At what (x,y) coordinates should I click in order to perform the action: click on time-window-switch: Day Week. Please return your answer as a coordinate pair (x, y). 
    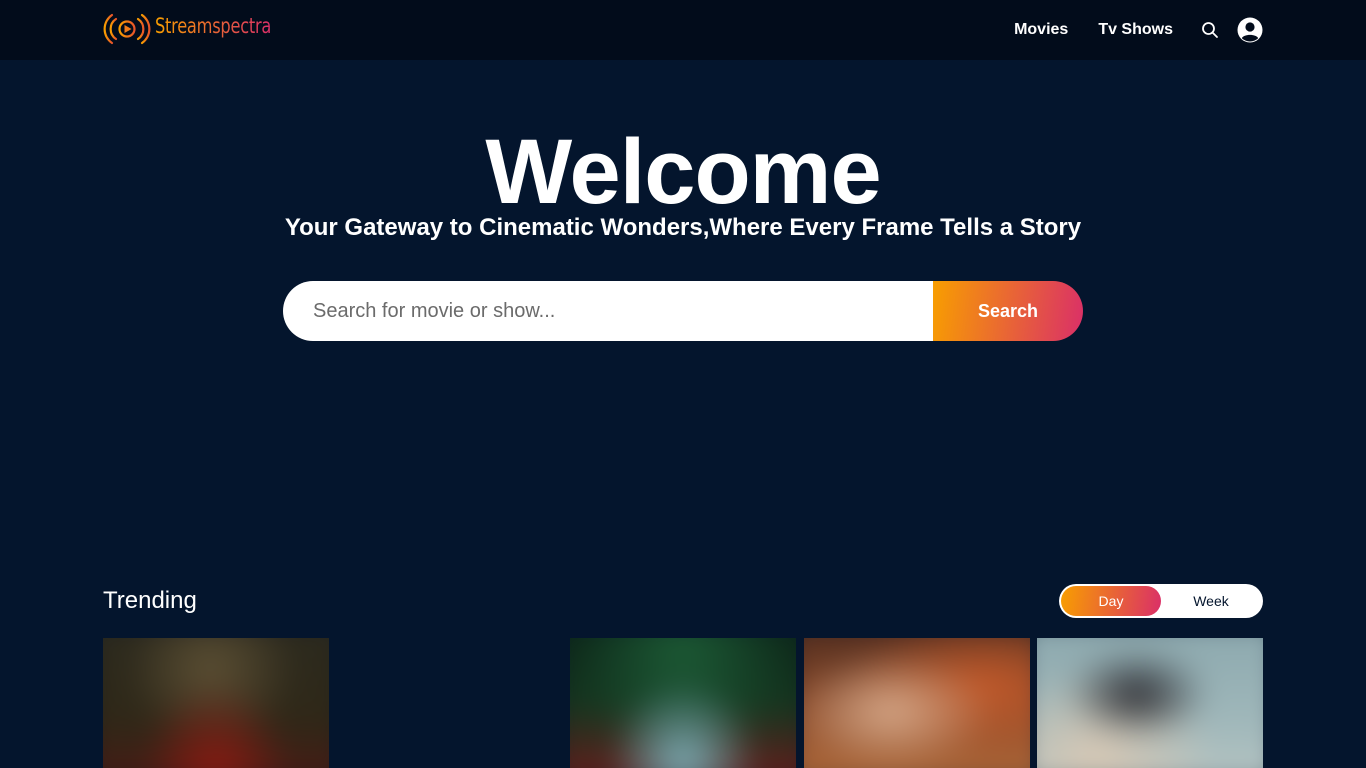
    Looking at the image, I should click on (1161, 601).